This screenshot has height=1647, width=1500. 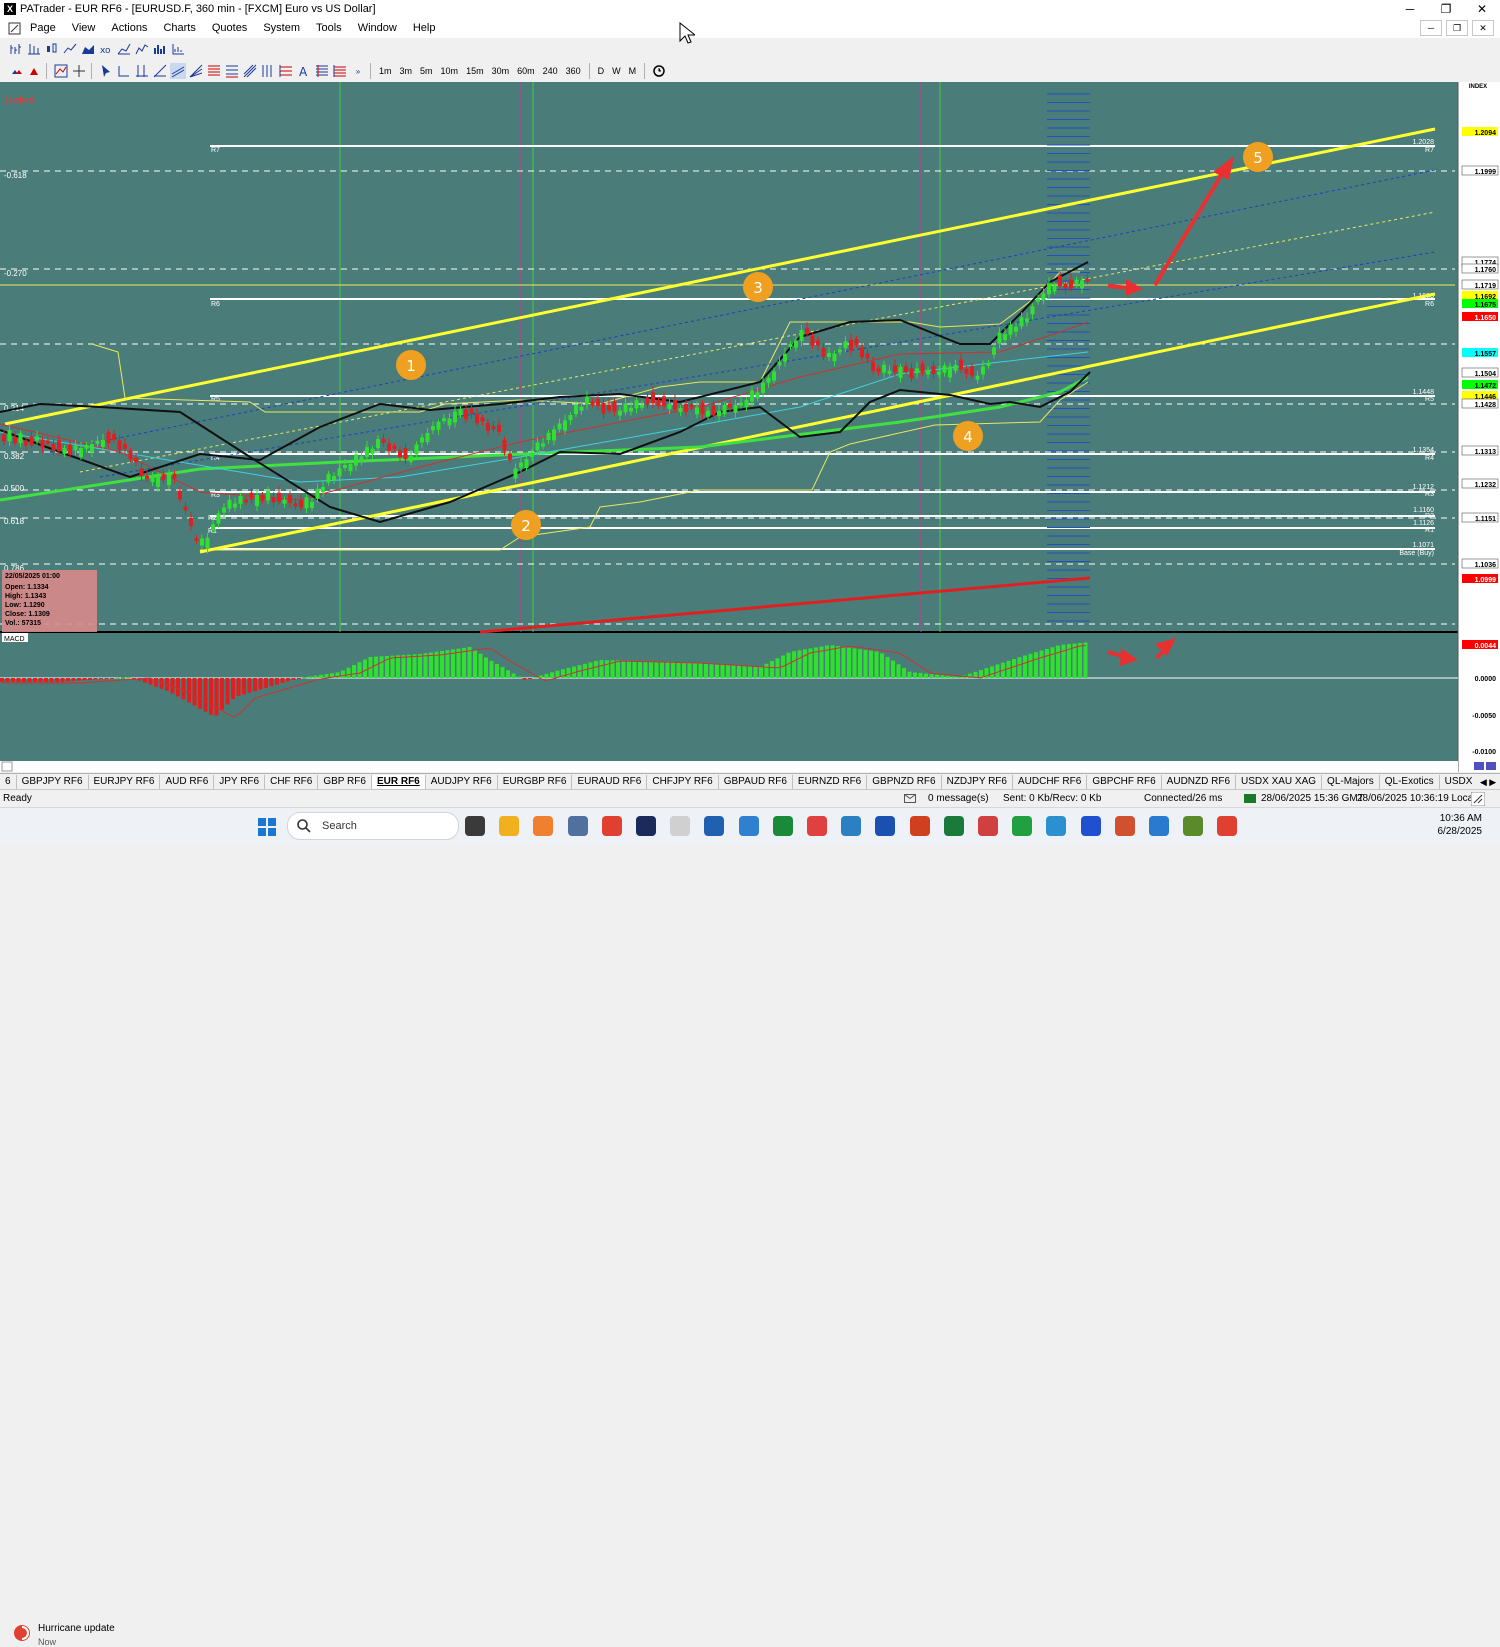 I want to click on word-icon, so click(x=885, y=826).